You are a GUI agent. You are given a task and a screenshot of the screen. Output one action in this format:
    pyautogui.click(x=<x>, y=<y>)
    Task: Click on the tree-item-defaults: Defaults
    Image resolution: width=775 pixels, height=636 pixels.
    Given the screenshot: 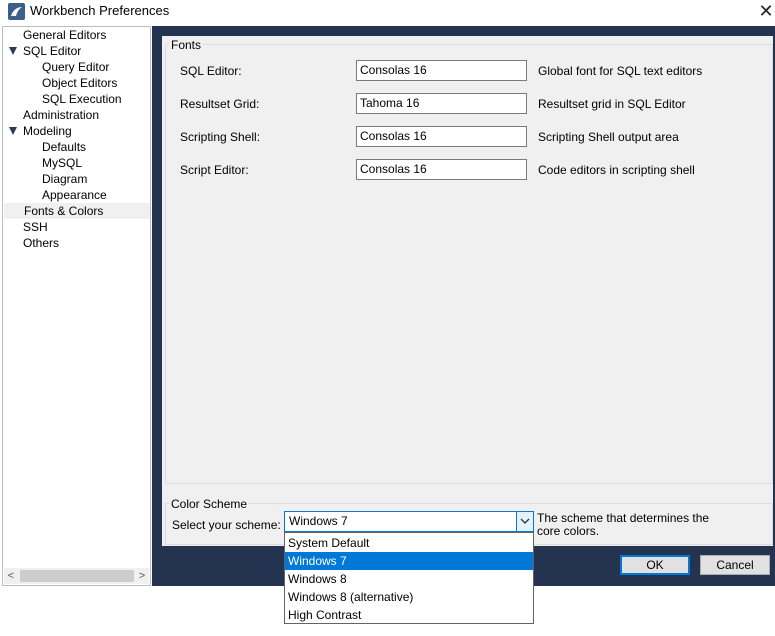 What is the action you would take?
    pyautogui.click(x=64, y=147)
    